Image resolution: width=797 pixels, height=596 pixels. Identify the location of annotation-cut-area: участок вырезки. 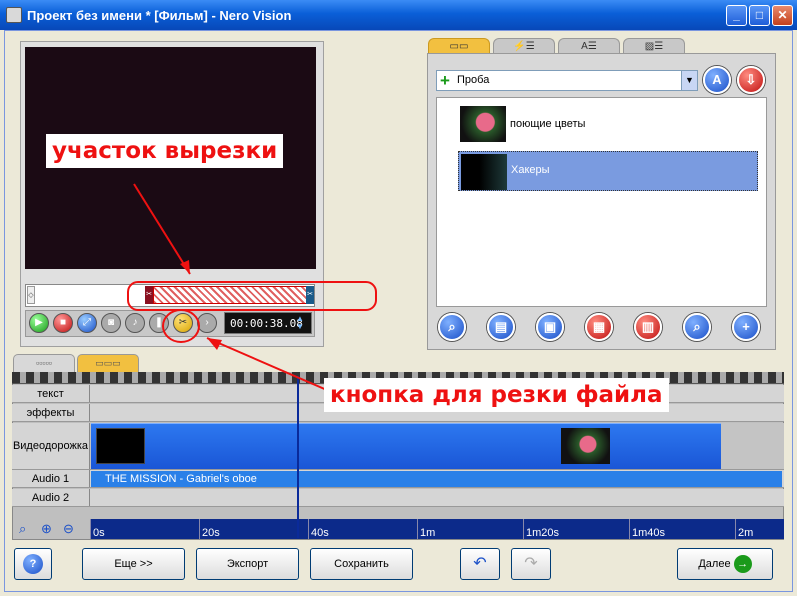
(165, 151).